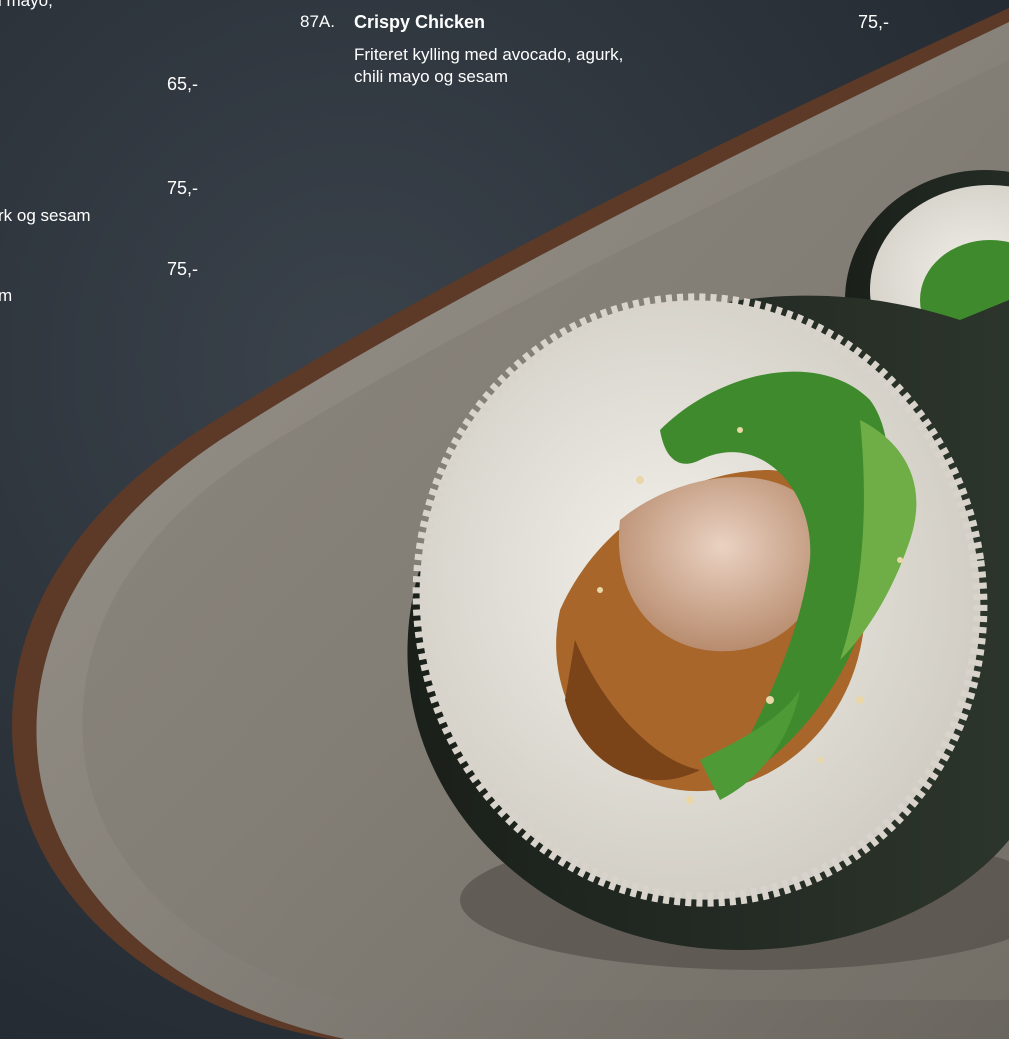  I want to click on item-description-line-1: Friteret kylling med avocado, agurk,, so click(489, 54).